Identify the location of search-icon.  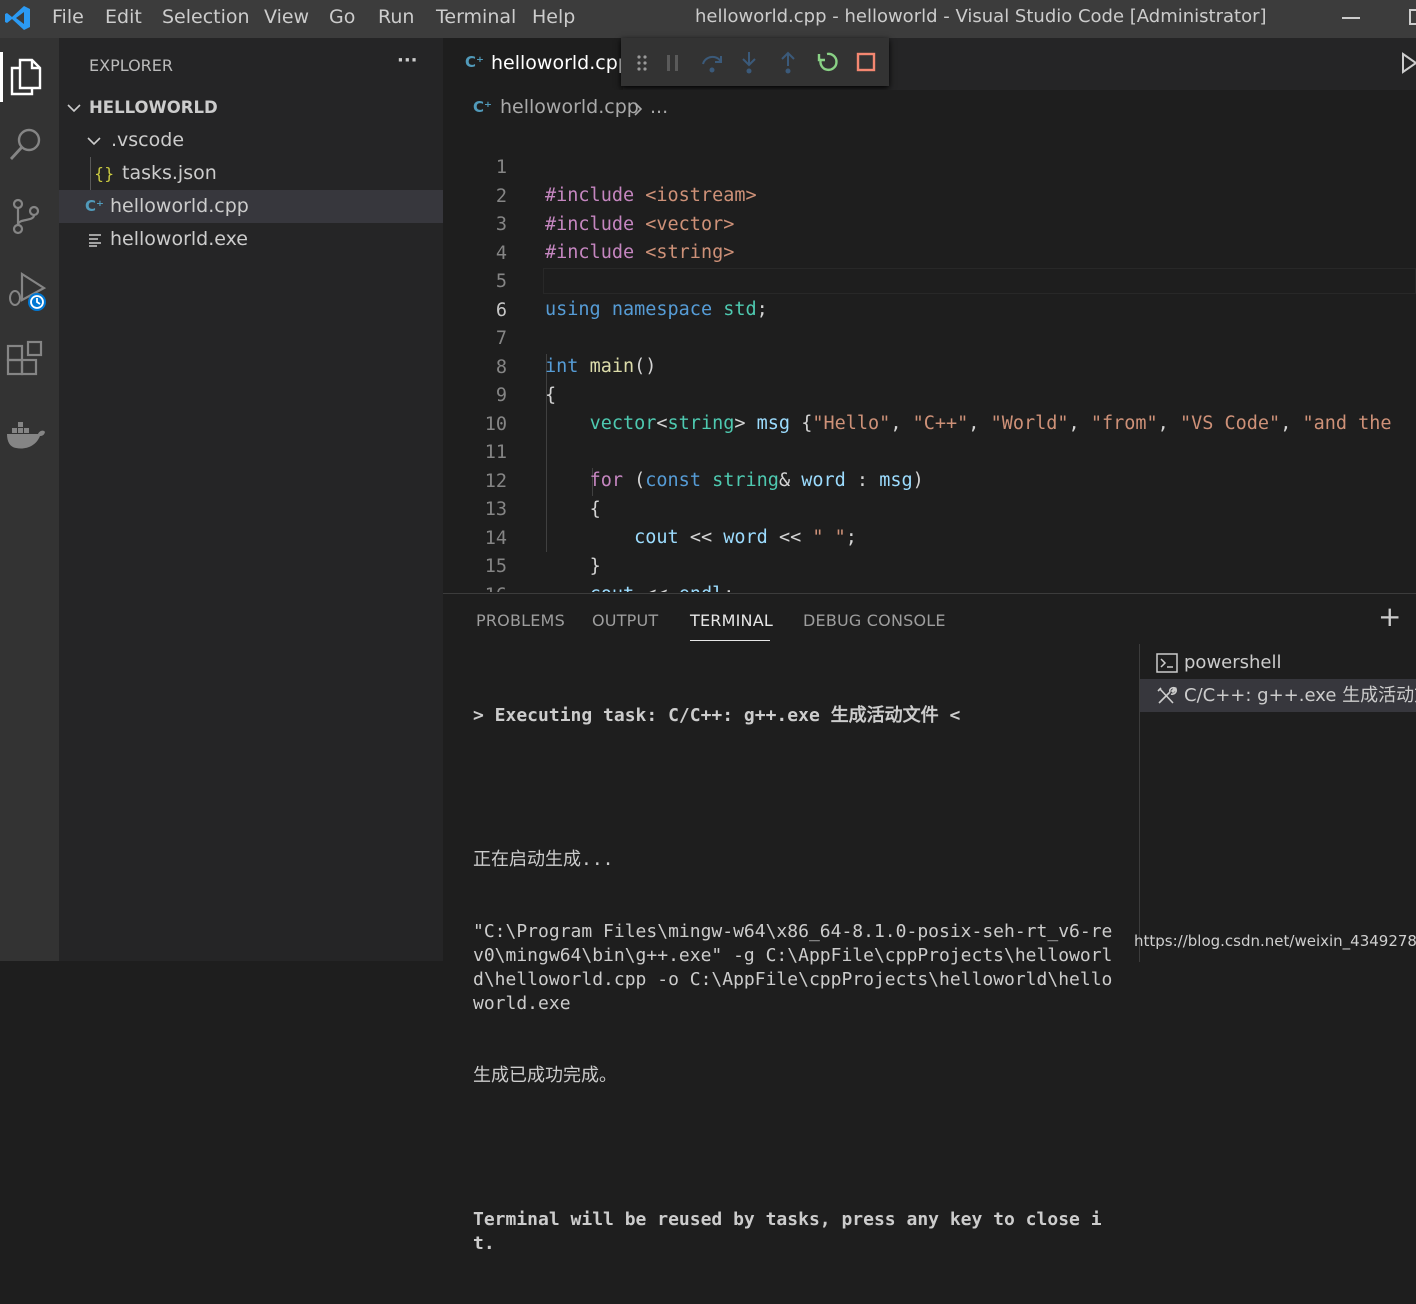
(26, 144).